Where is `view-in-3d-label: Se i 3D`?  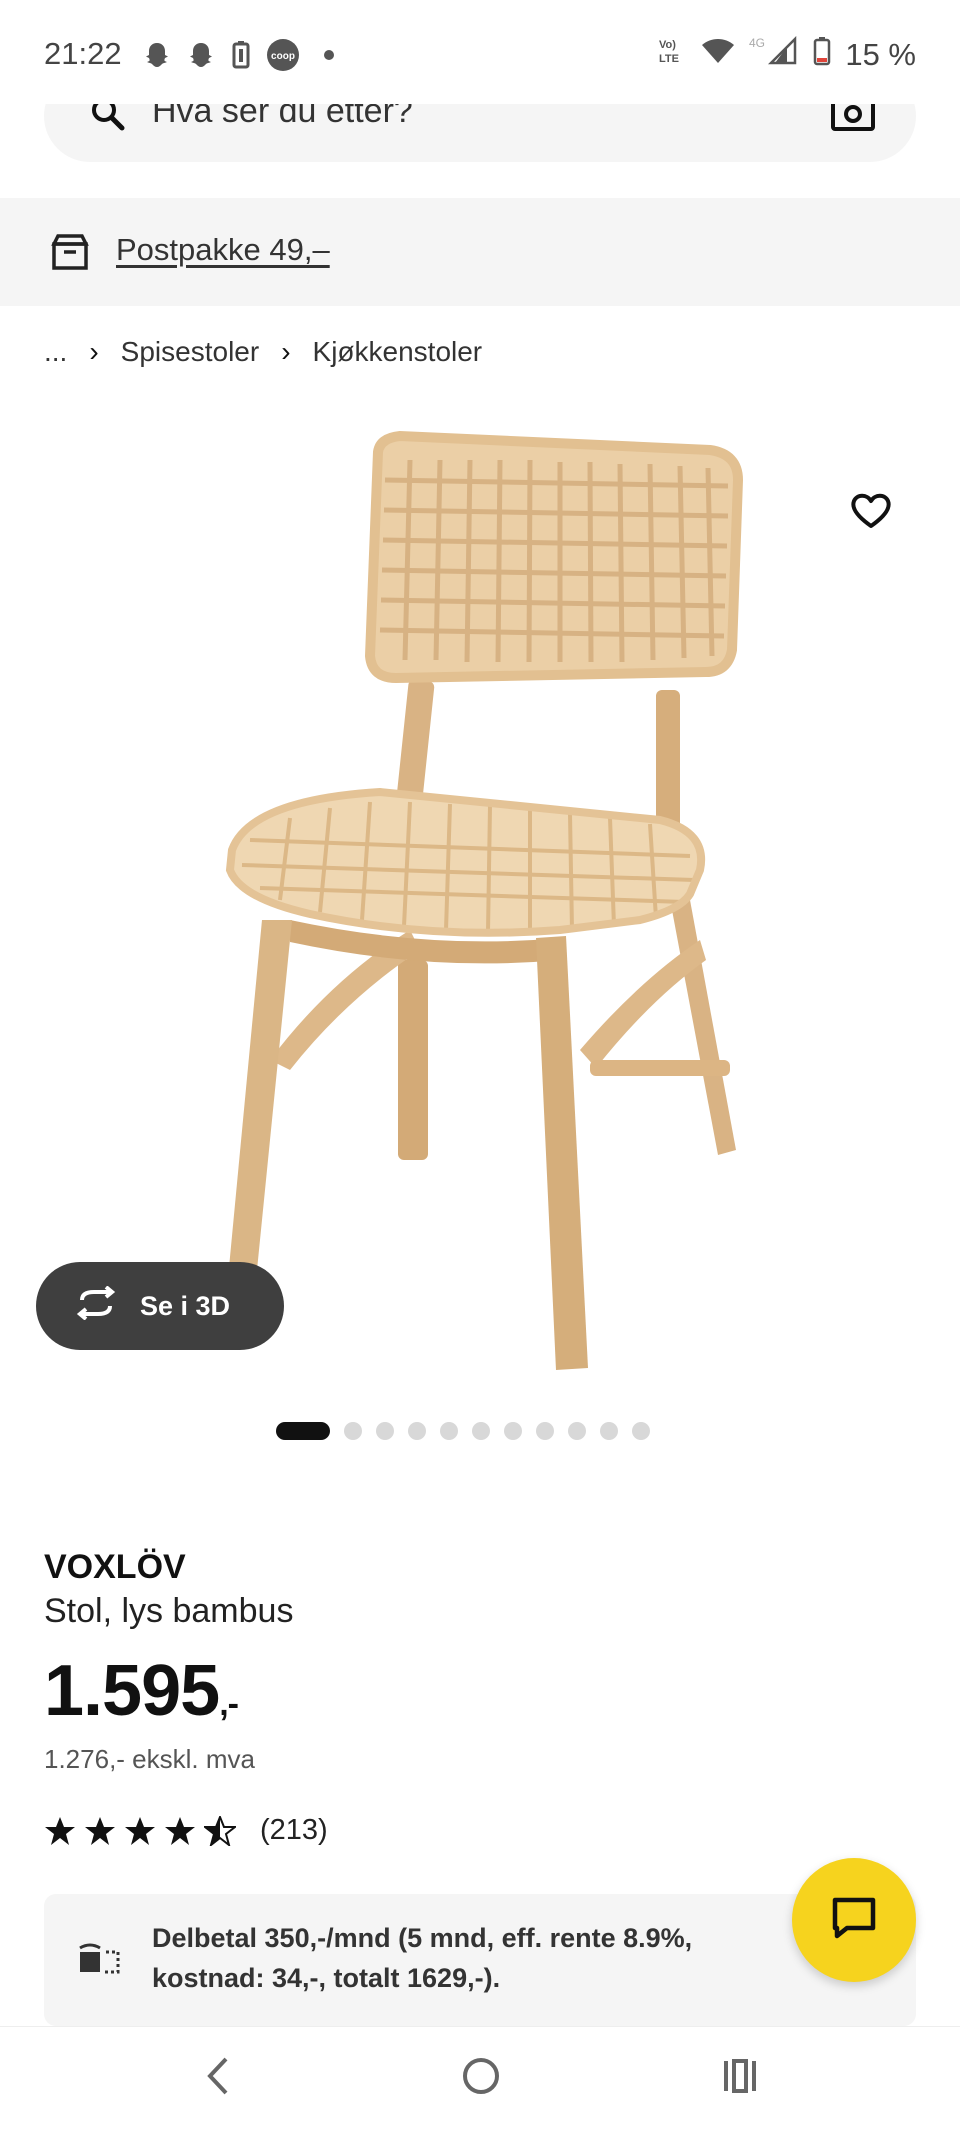
view-in-3d-label: Se i 3D is located at coordinates (185, 1305).